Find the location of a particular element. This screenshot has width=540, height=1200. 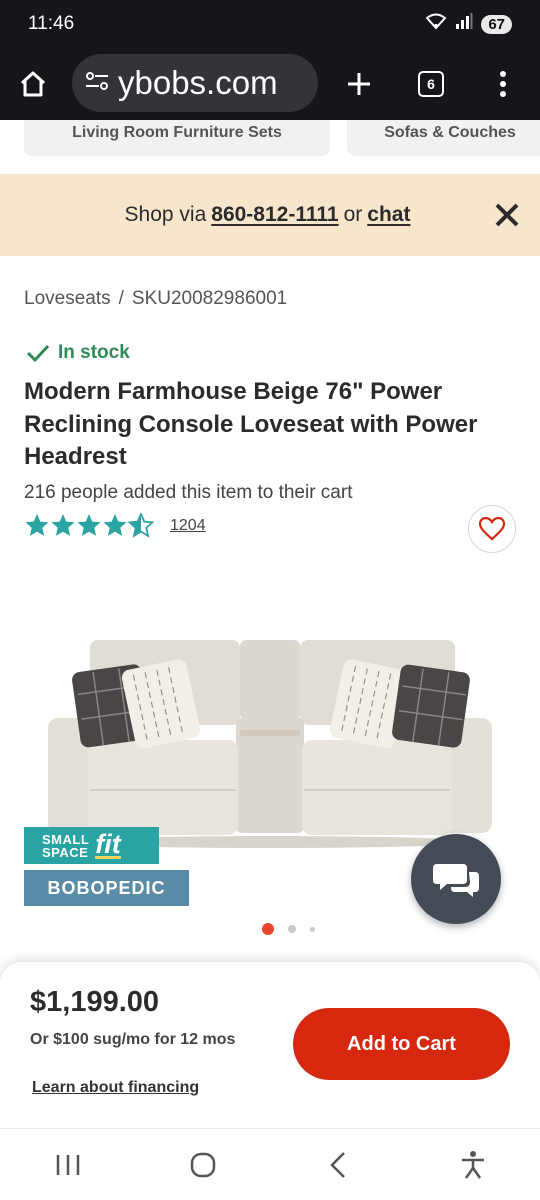

breadcrumb: Loveseats / SKU20082986001 is located at coordinates (155, 299).